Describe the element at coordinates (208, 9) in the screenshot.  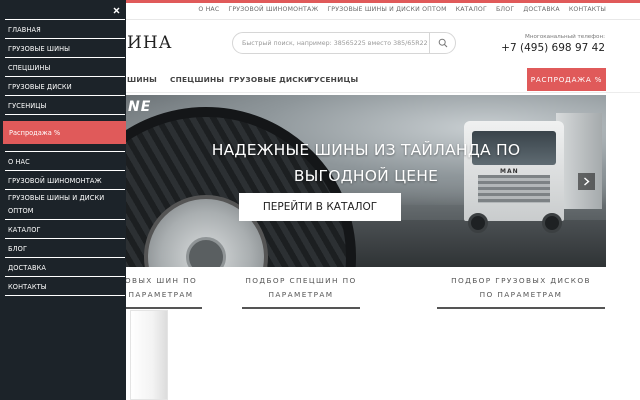
I see `topnav-about-link: О НАС` at that location.